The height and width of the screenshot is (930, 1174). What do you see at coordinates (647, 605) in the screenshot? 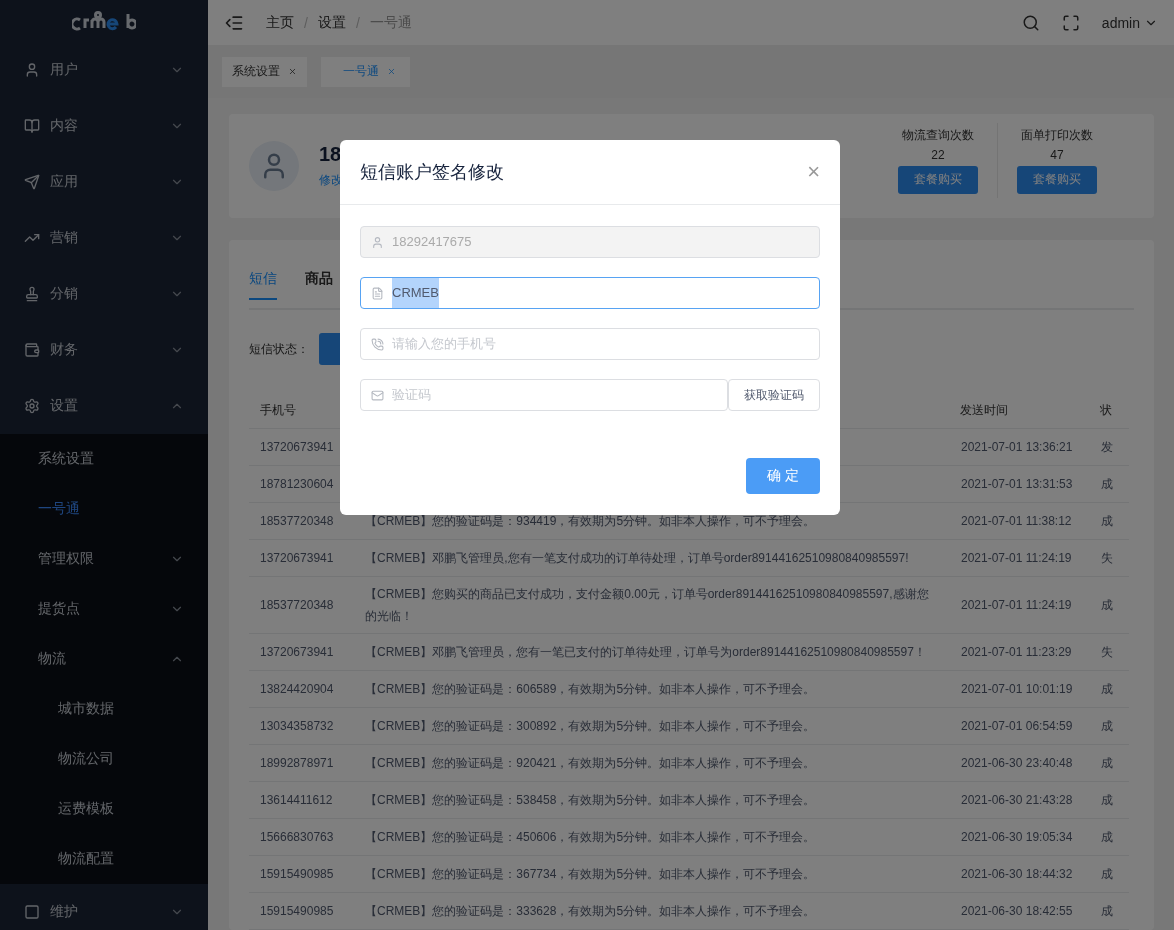
I see `table-cell-text: 【CRMEB】您购买的商品已支付成功，支付金额0.00元，订单号order89144162510980840985597,感谢您的光临！` at bounding box center [647, 605].